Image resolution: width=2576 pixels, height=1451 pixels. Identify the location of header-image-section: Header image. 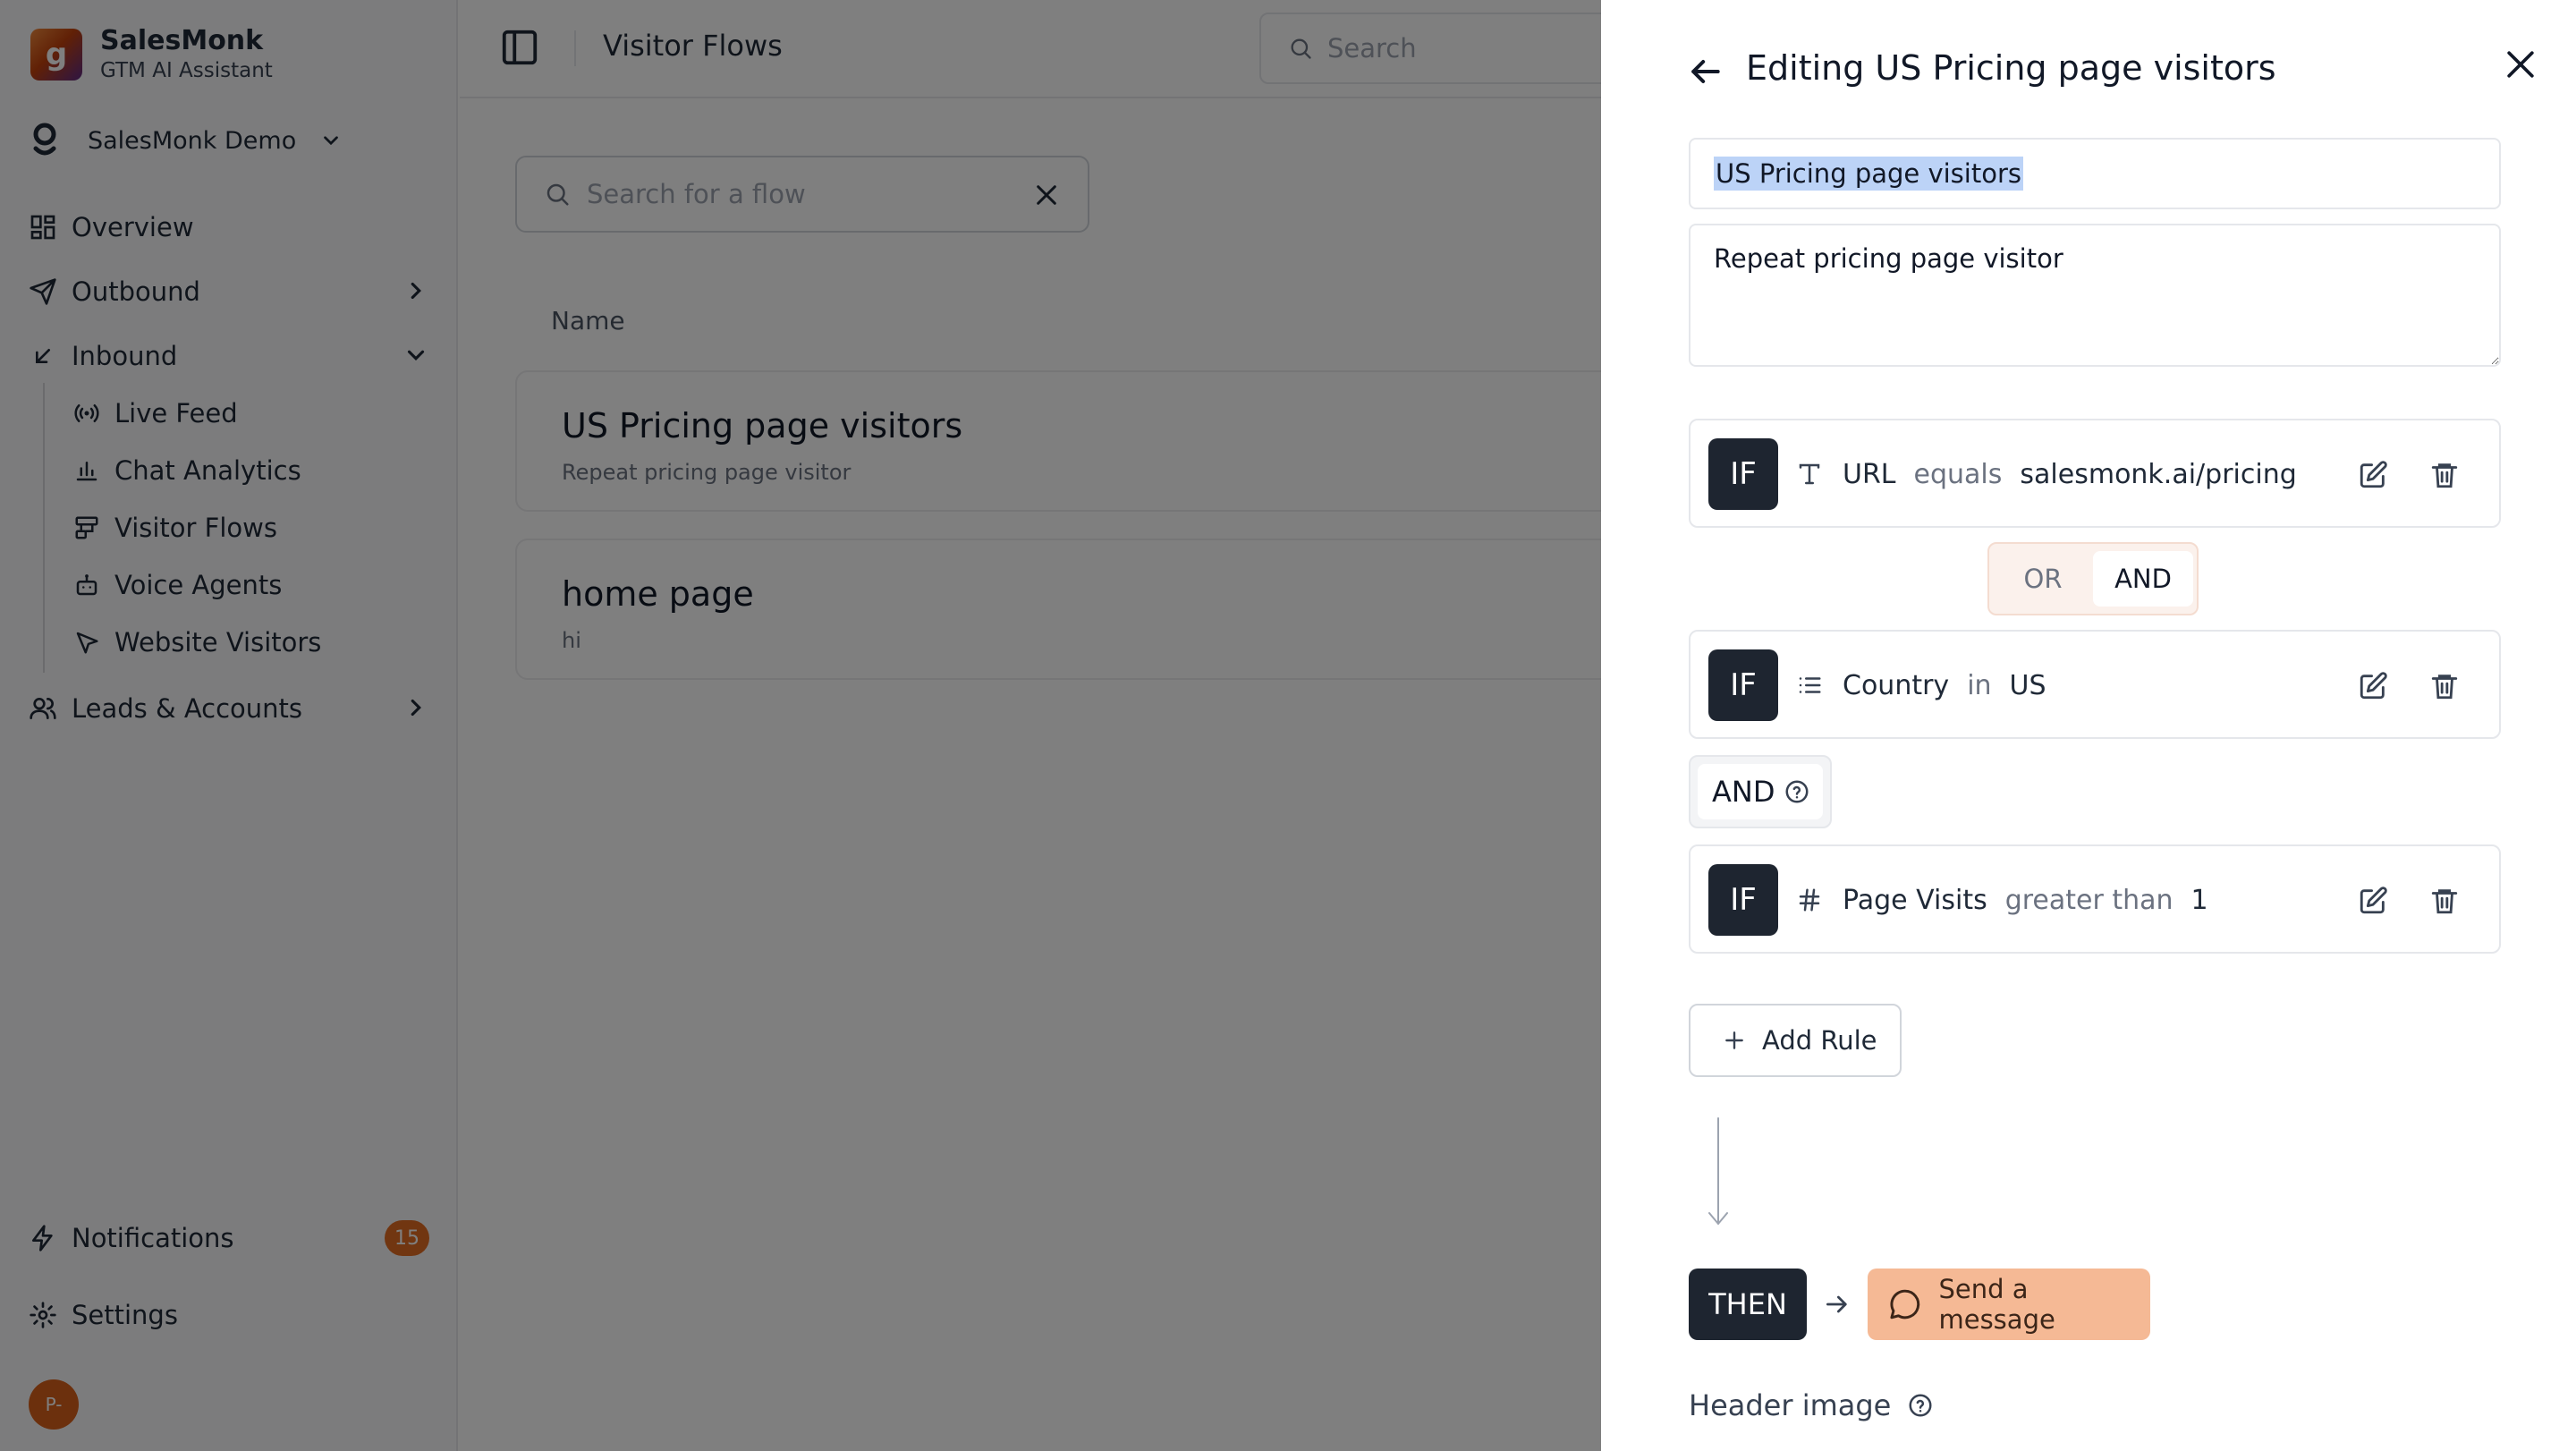
(1811, 1405).